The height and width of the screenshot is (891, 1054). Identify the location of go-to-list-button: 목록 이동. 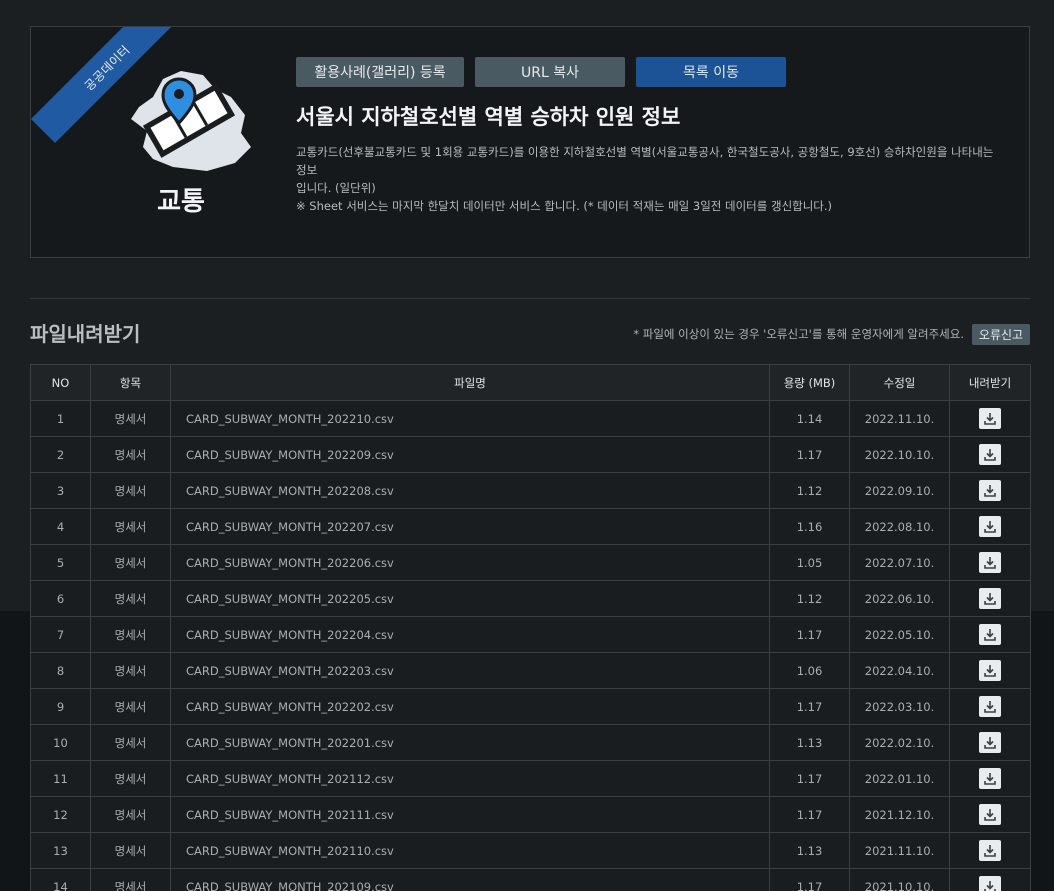
(711, 72).